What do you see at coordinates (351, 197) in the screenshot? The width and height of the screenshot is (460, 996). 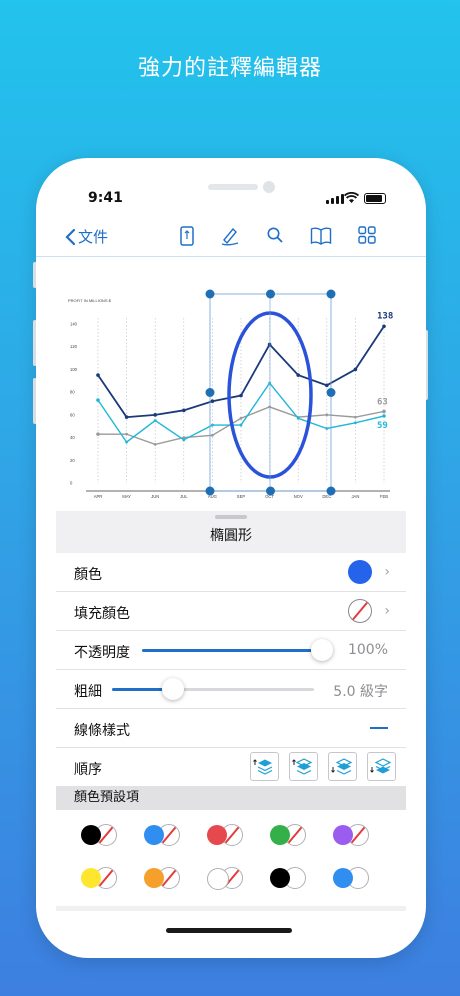 I see `wifi-icon` at bounding box center [351, 197].